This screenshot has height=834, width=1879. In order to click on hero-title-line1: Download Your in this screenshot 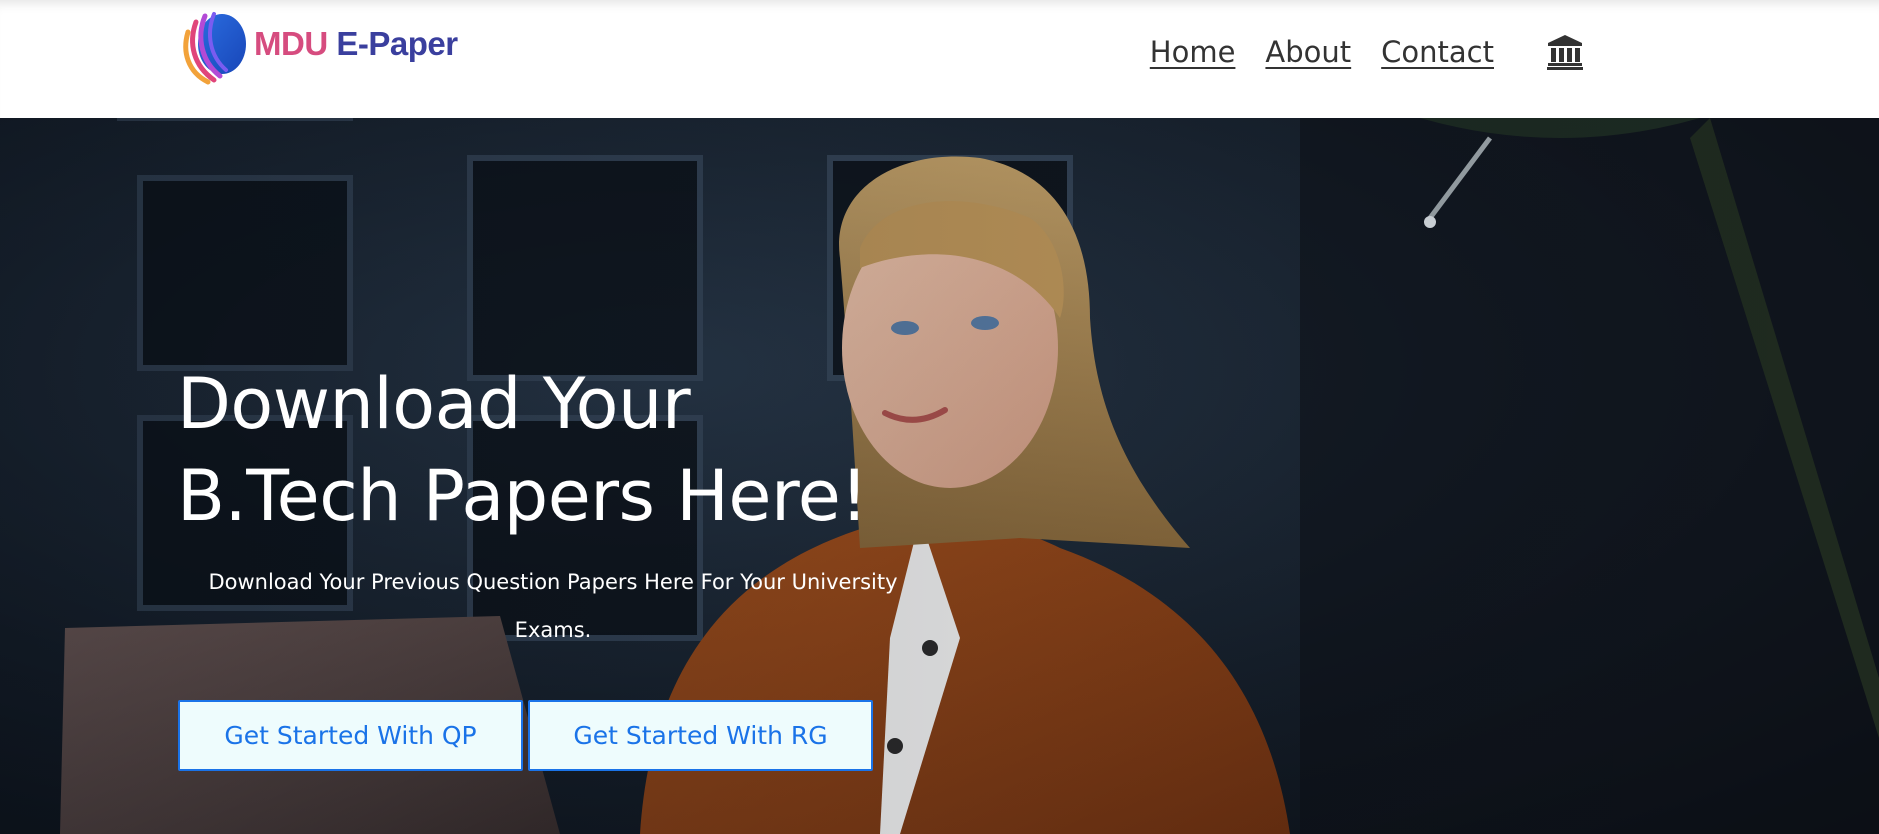, I will do `click(434, 404)`.